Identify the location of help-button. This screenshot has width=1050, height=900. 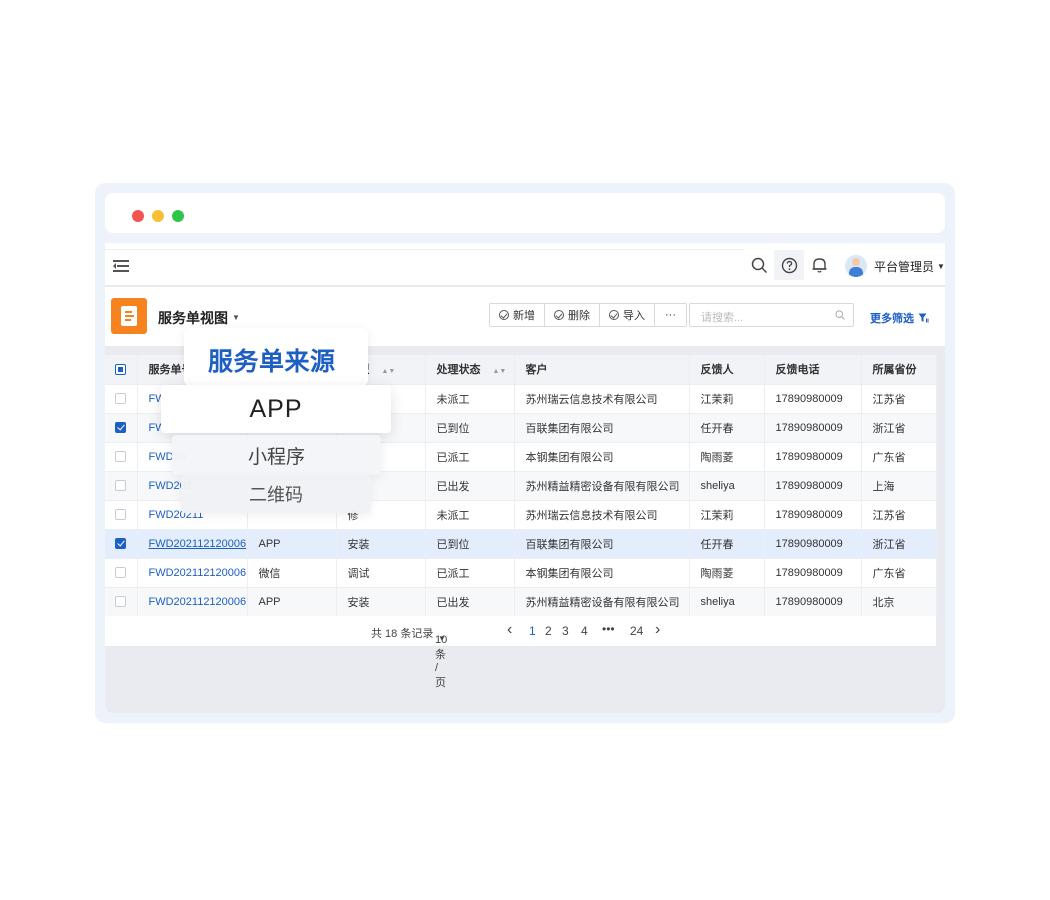
(789, 265).